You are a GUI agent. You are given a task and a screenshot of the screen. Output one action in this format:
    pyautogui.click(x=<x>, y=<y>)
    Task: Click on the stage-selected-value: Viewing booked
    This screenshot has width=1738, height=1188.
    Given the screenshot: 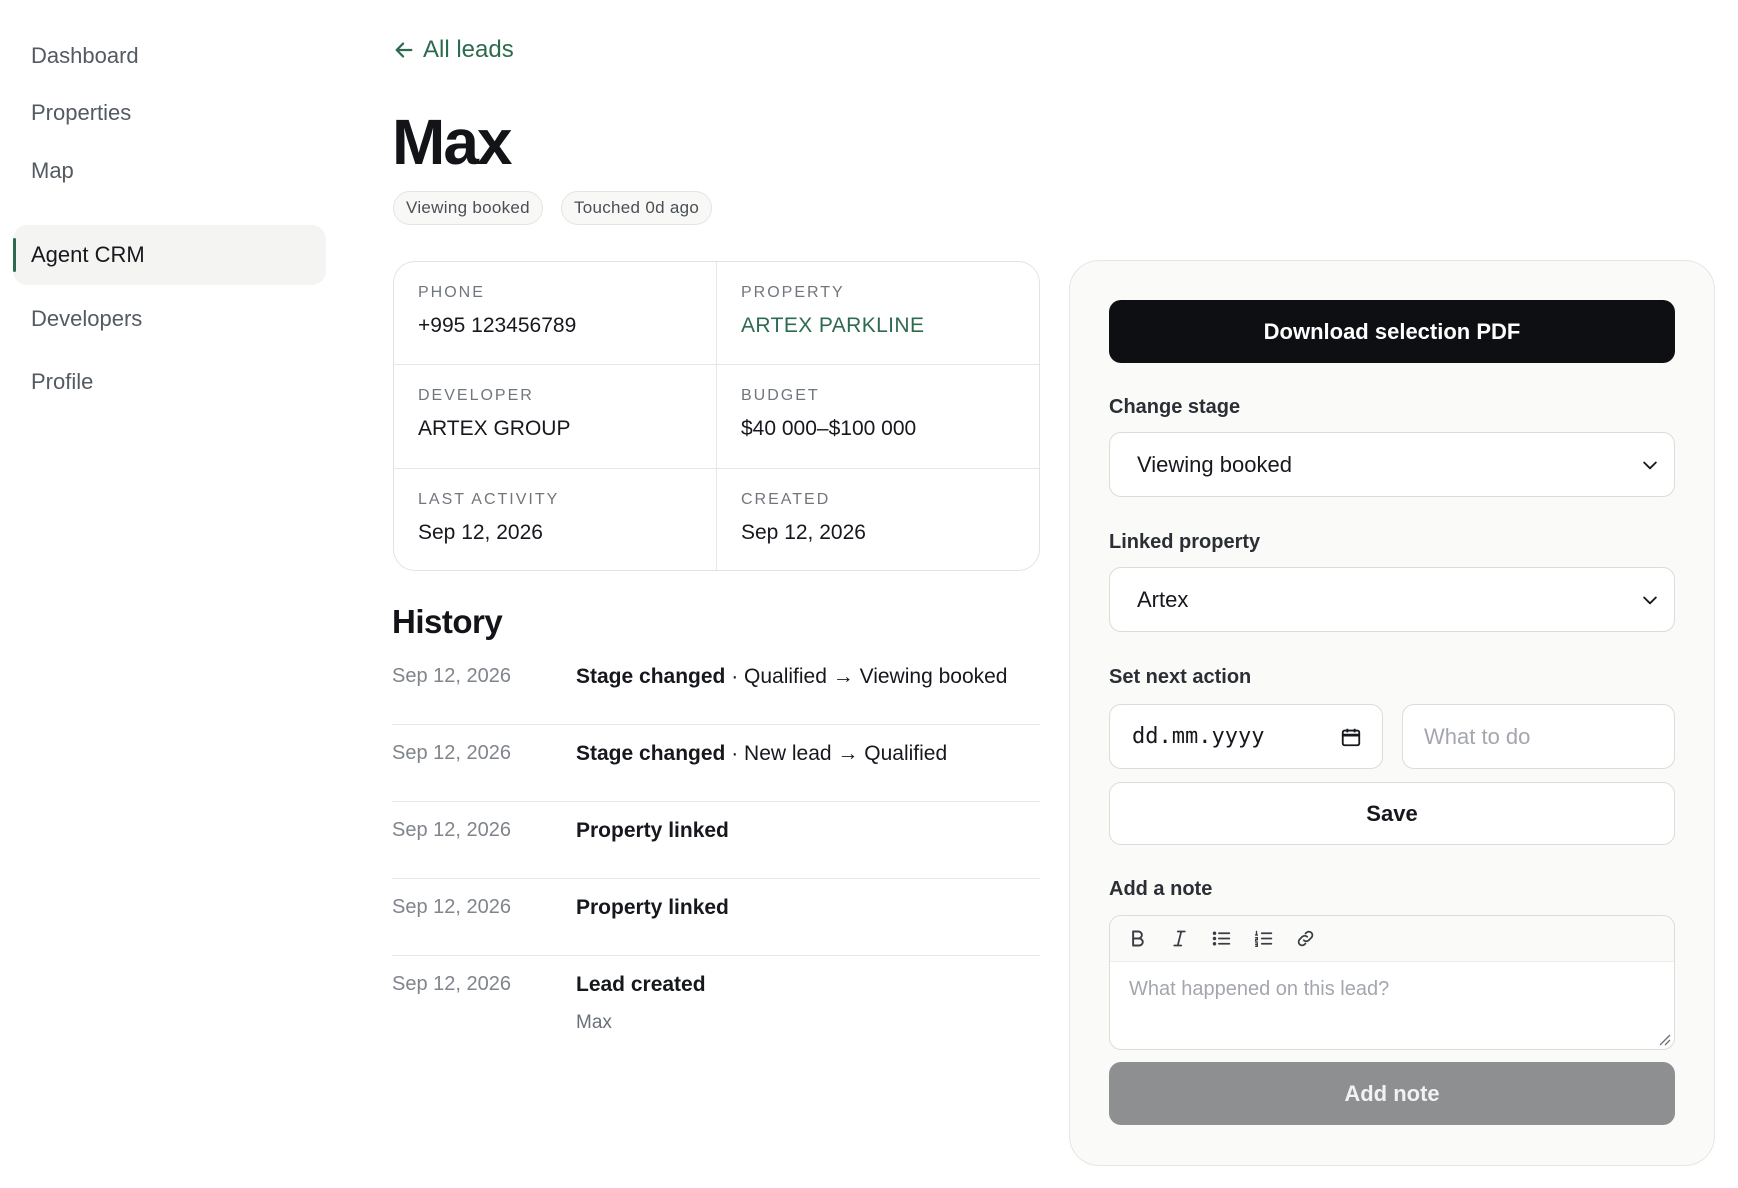 What is the action you would take?
    pyautogui.click(x=1214, y=464)
    